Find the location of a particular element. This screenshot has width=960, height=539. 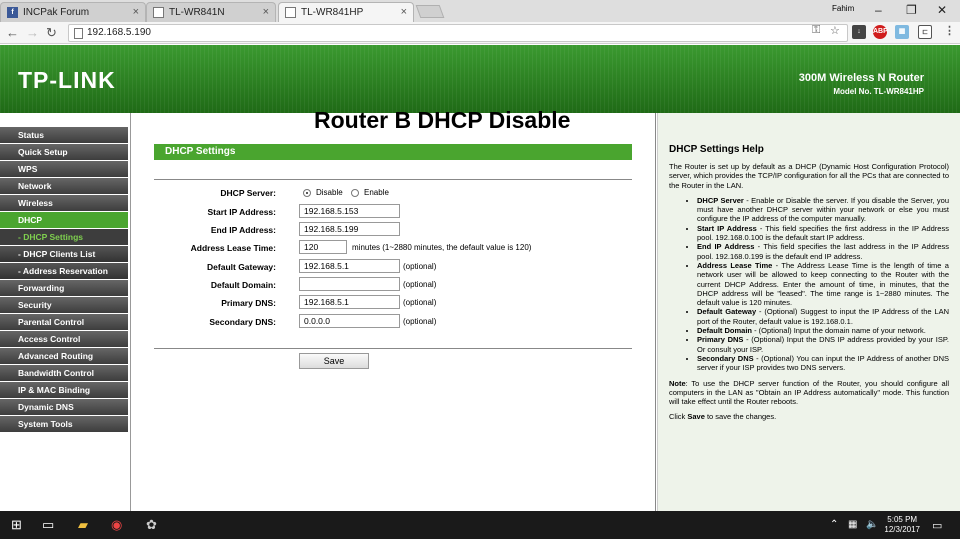

windows-start-icon: ⊞ is located at coordinates (16, 525).